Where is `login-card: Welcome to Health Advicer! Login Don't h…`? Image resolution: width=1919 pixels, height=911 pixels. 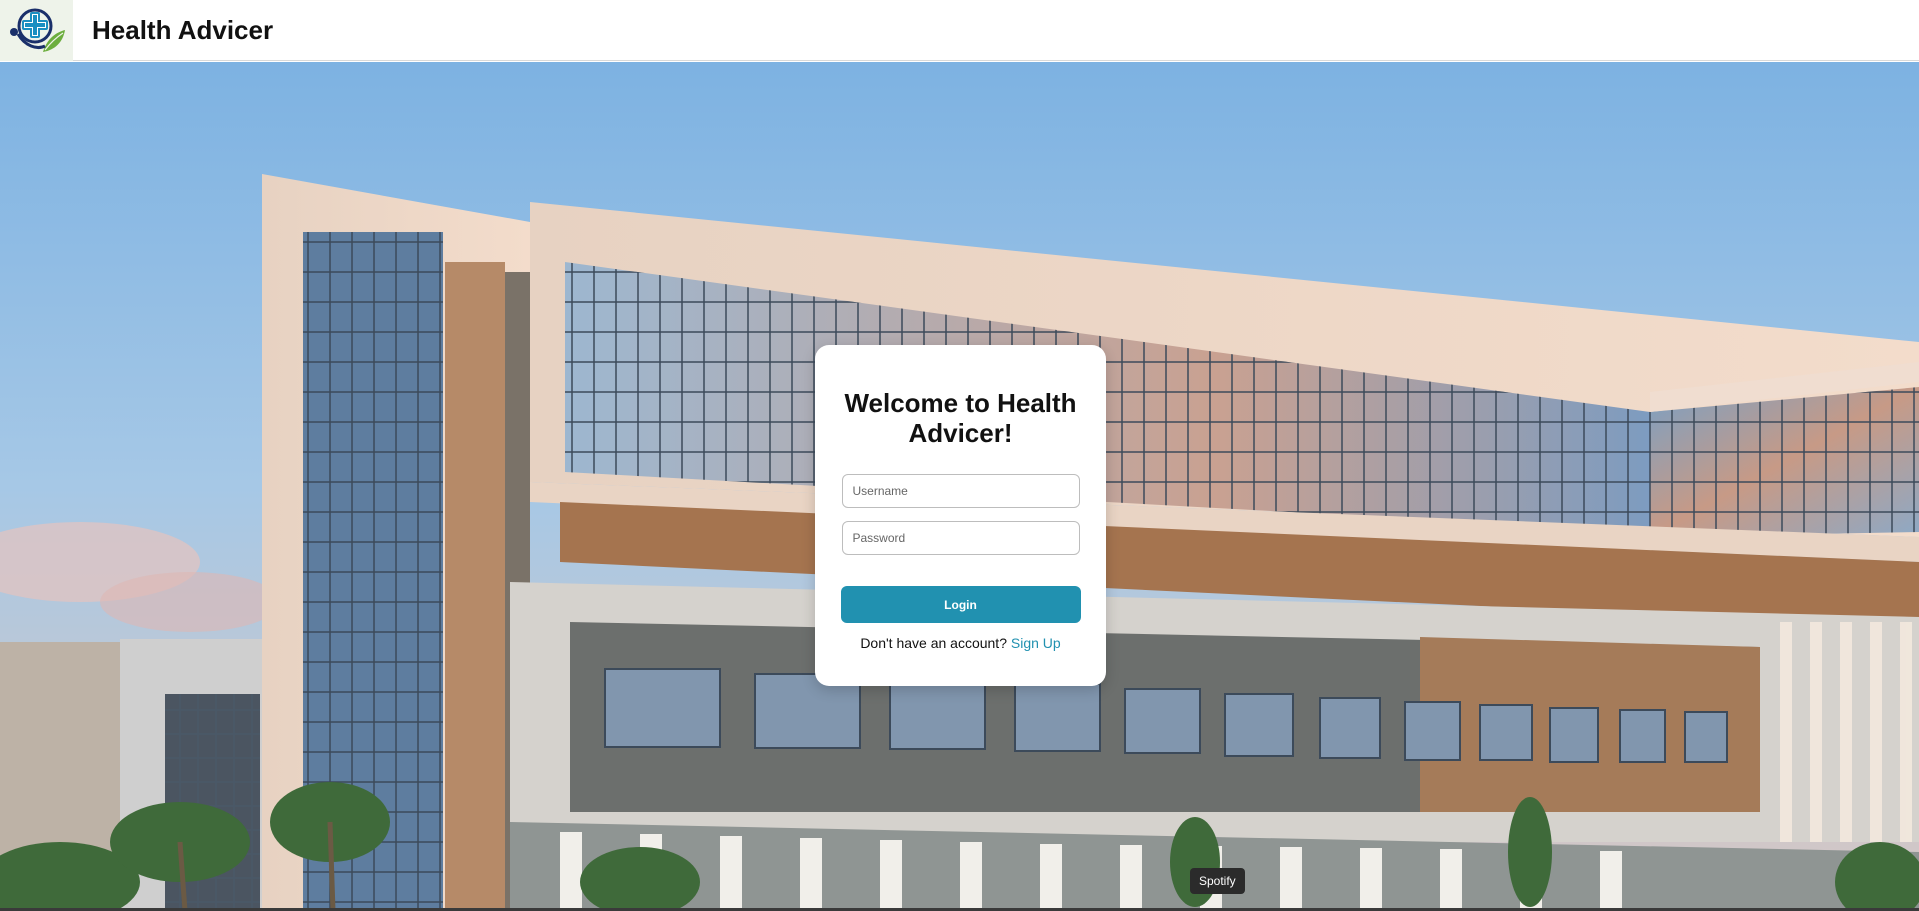 login-card: Welcome to Health Advicer! Login Don't h… is located at coordinates (960, 515).